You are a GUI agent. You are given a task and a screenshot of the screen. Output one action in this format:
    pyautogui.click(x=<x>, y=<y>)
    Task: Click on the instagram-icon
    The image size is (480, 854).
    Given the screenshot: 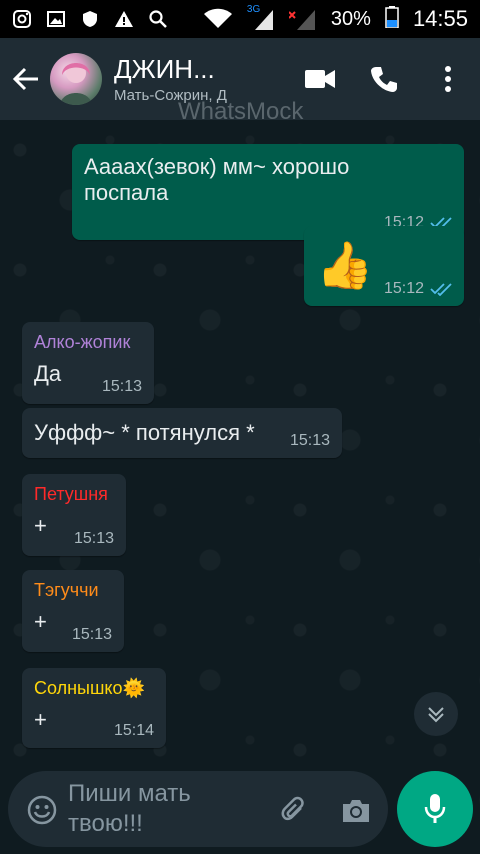 What is the action you would take?
    pyautogui.click(x=22, y=19)
    